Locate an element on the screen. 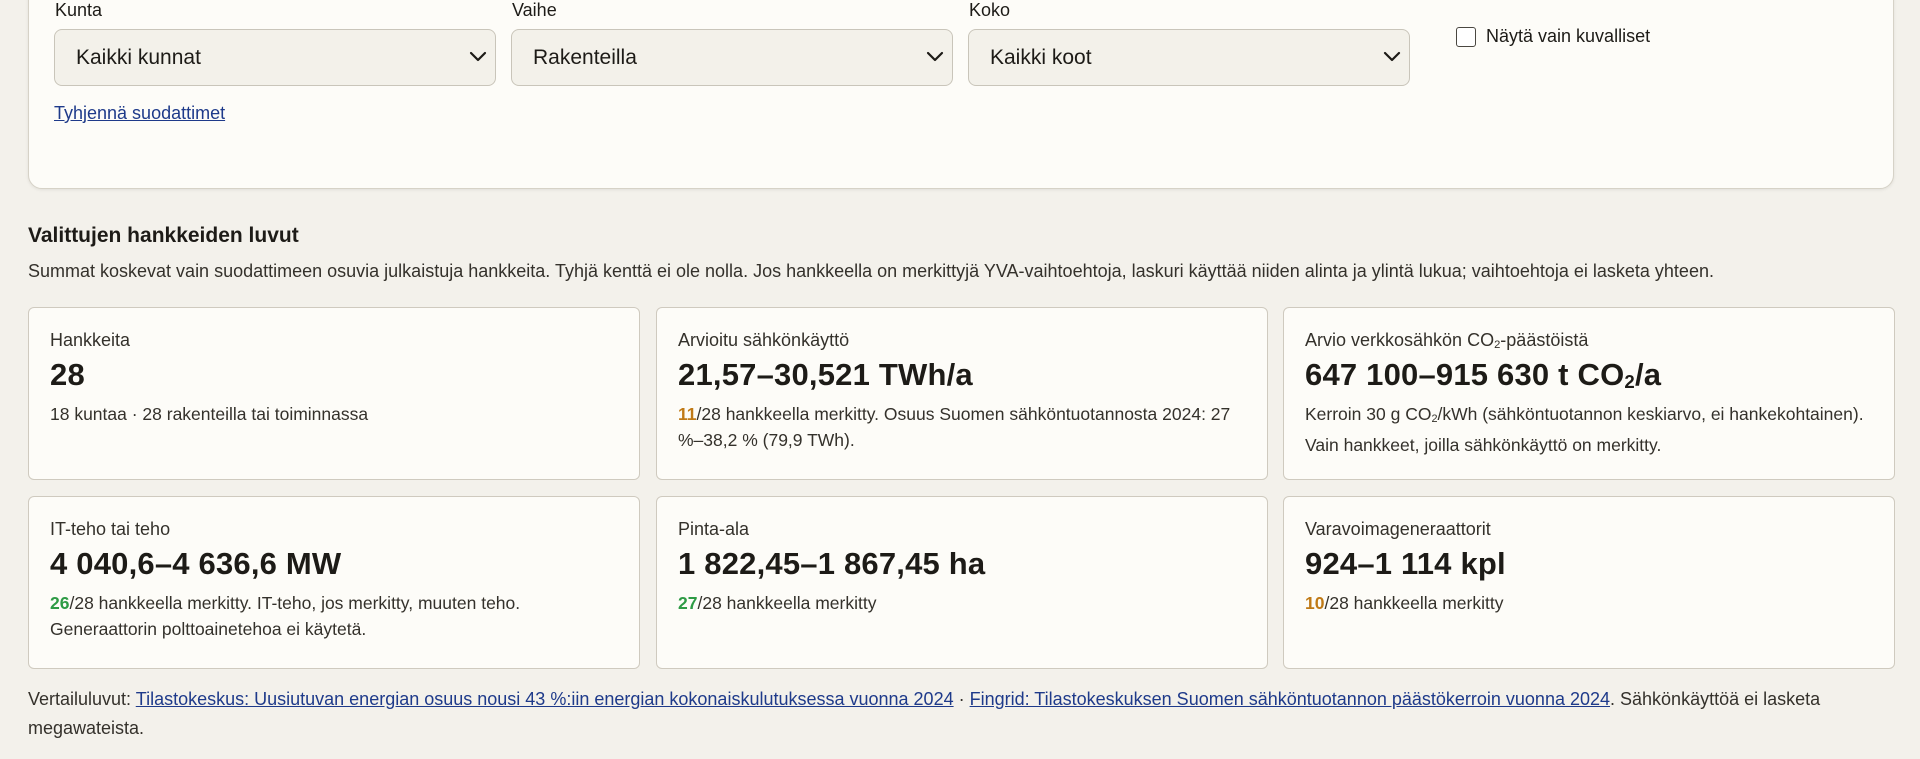 Image resolution: width=1920 pixels, height=759 pixels. municipality-label: Kunta is located at coordinates (79, 10).